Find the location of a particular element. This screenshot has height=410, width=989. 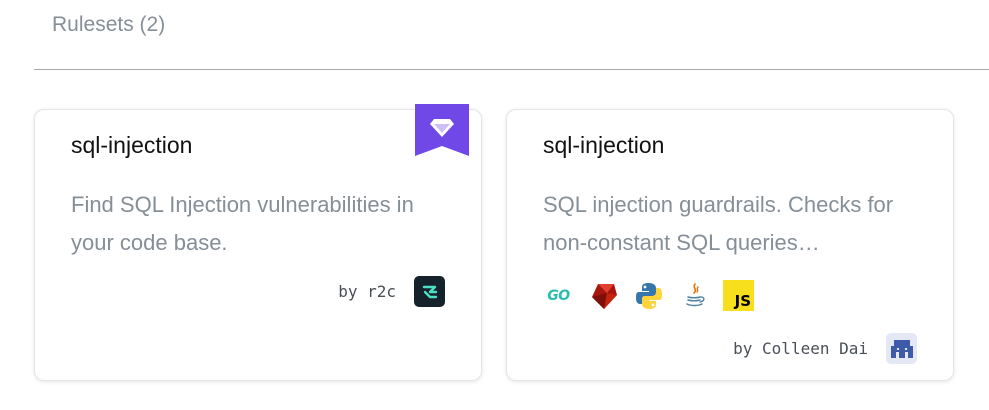

rulesets-heading: Rulesets (2) is located at coordinates (109, 24).